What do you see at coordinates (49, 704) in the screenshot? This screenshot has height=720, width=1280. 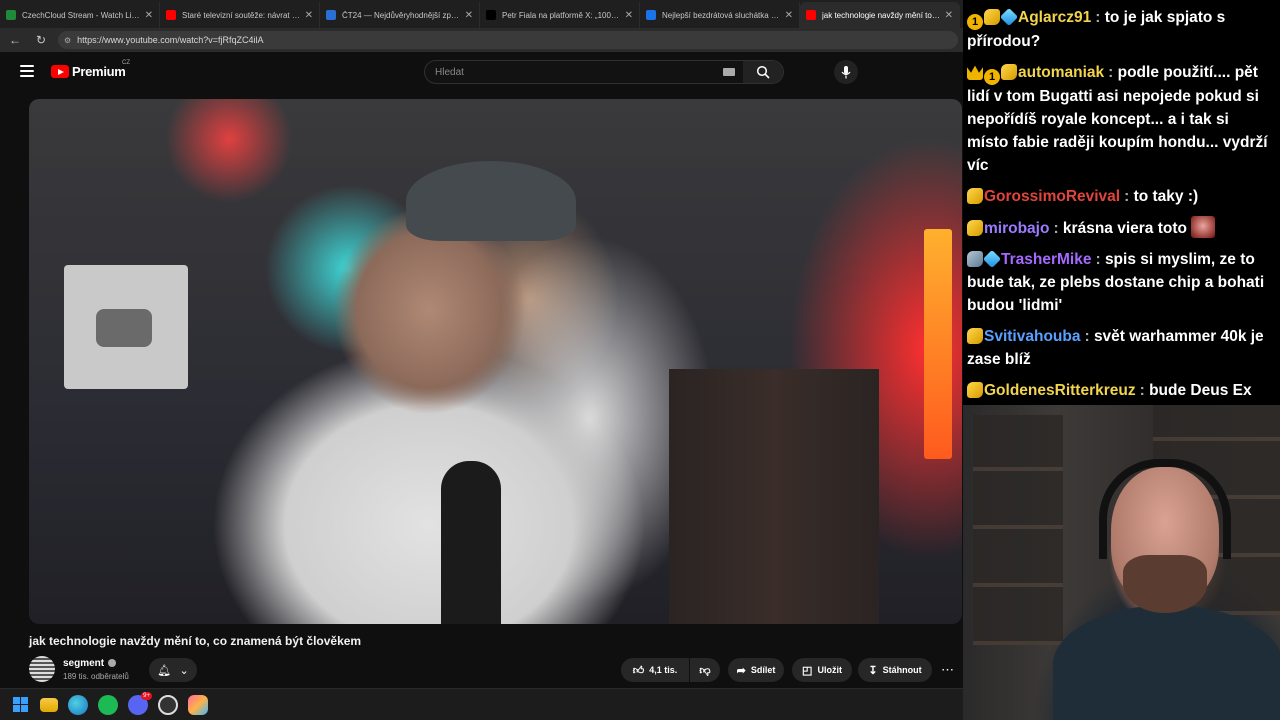 I see `file-explorer-icon` at bounding box center [49, 704].